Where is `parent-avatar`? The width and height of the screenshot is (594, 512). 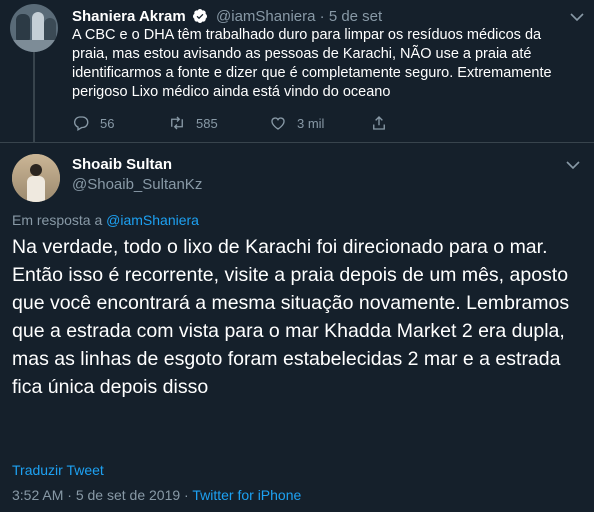 parent-avatar is located at coordinates (34, 28).